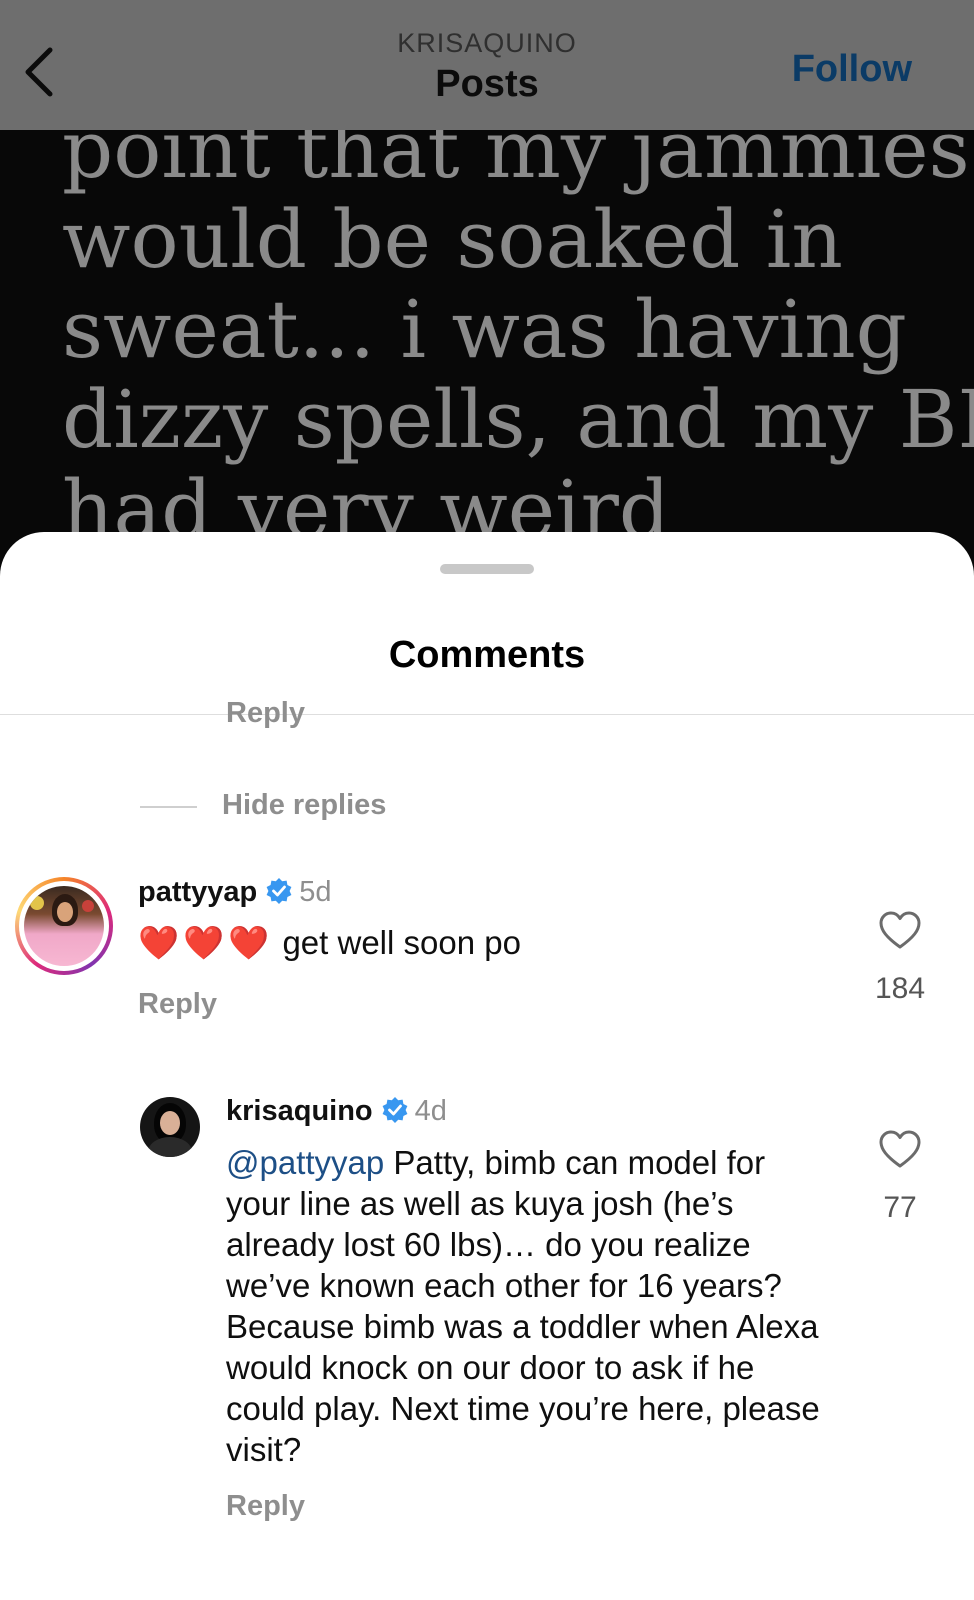 This screenshot has height=1600, width=974. I want to click on avatar-photo, so click(64, 926).